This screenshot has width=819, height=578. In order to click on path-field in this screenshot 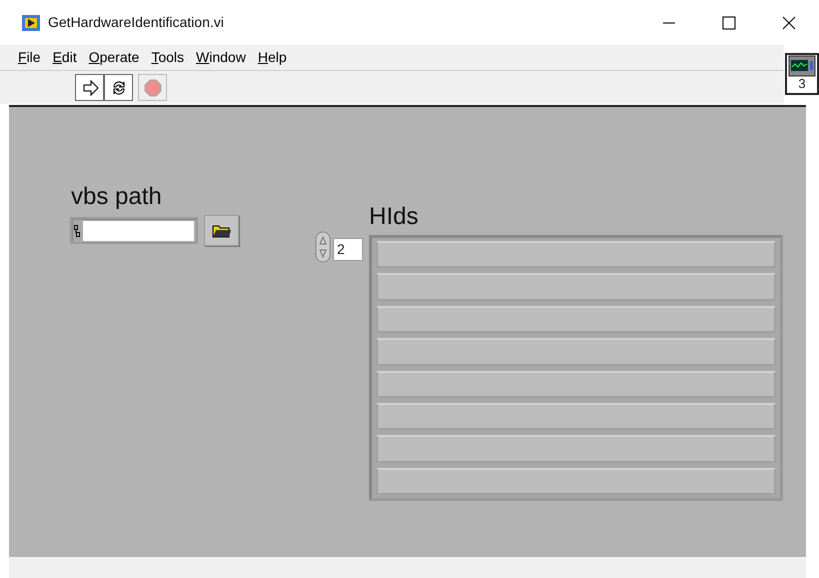, I will do `click(134, 230)`.